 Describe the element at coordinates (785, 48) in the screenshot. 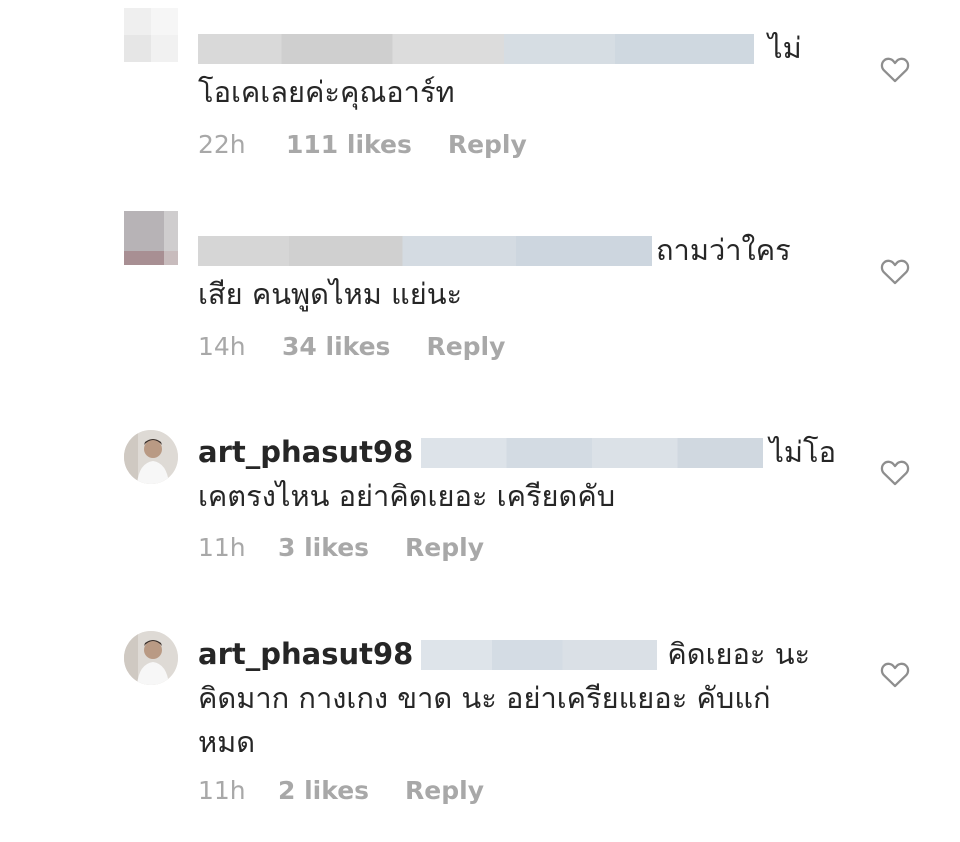

I see `comment-text: ไม่` at that location.